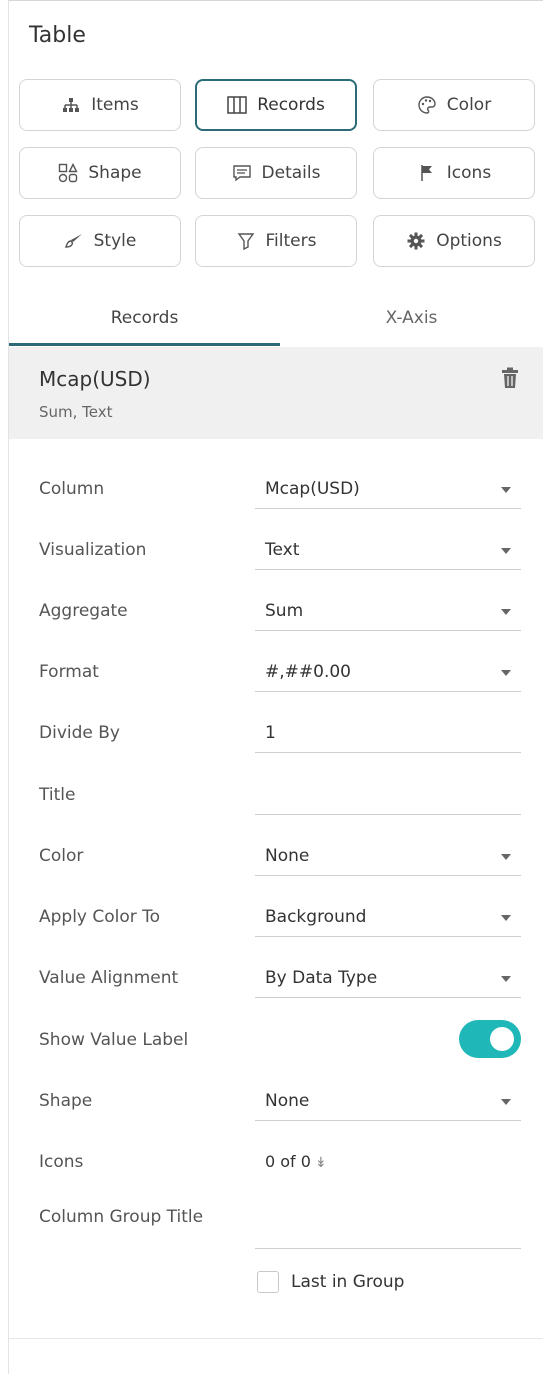  I want to click on last-in-group-label: Last in Group, so click(348, 1282).